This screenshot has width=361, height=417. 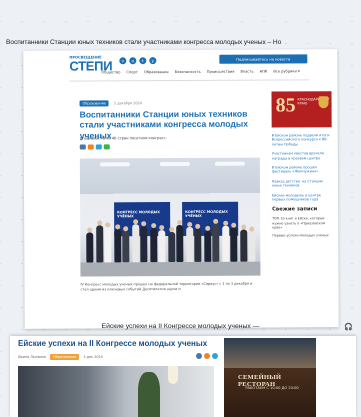 I want to click on telegram-icon: t, so click(x=143, y=61).